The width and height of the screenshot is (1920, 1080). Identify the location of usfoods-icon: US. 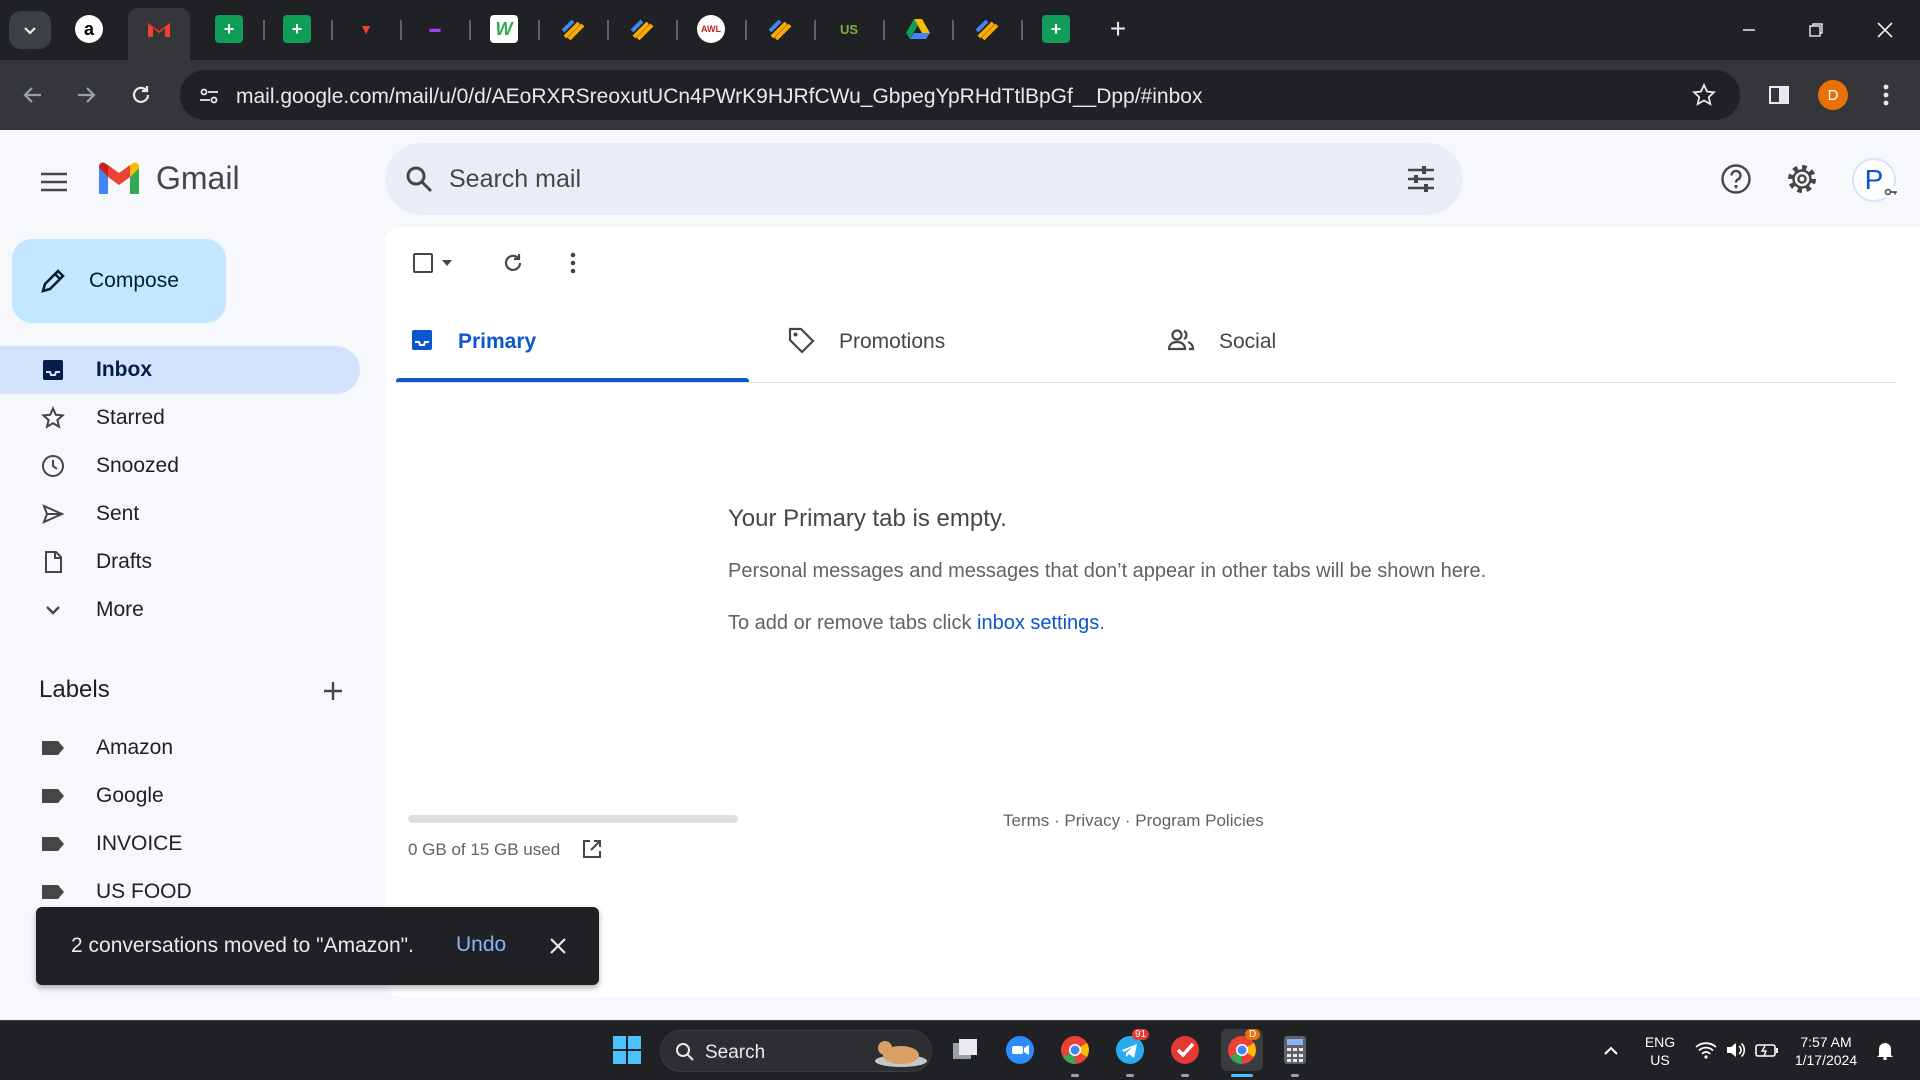
(849, 29).